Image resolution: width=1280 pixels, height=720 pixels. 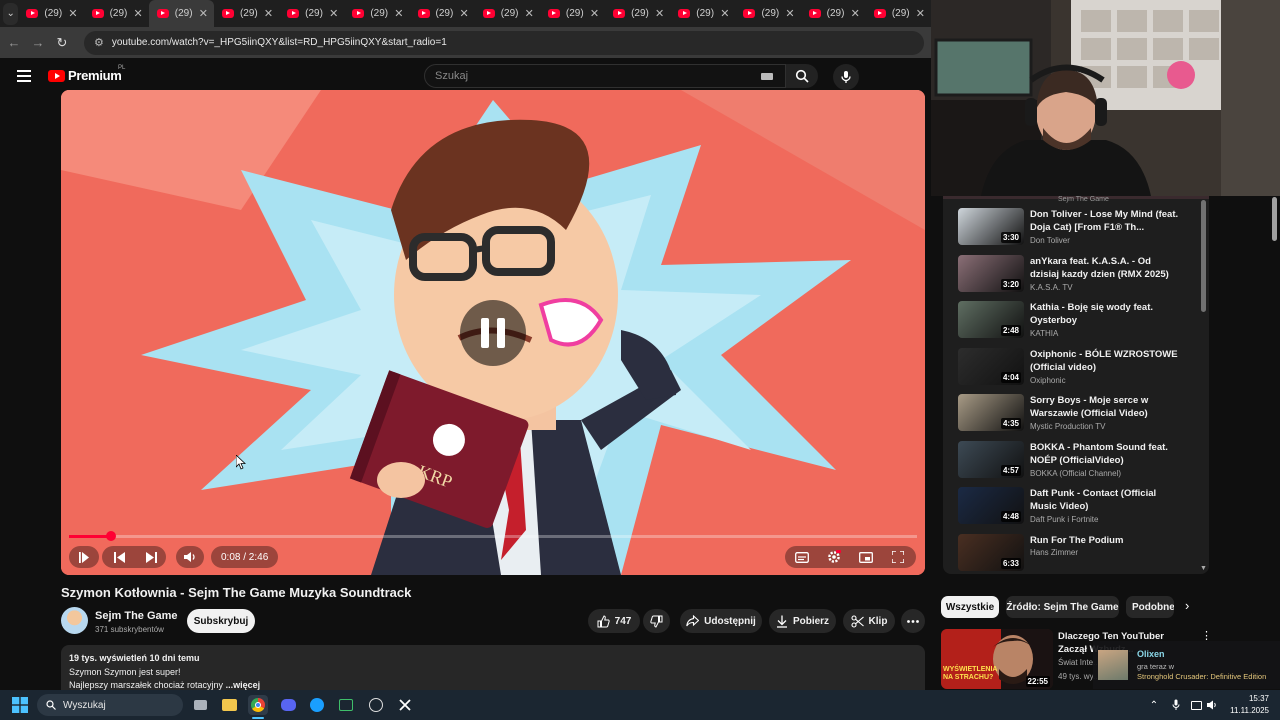 I want to click on chrome-icon, so click(x=258, y=705).